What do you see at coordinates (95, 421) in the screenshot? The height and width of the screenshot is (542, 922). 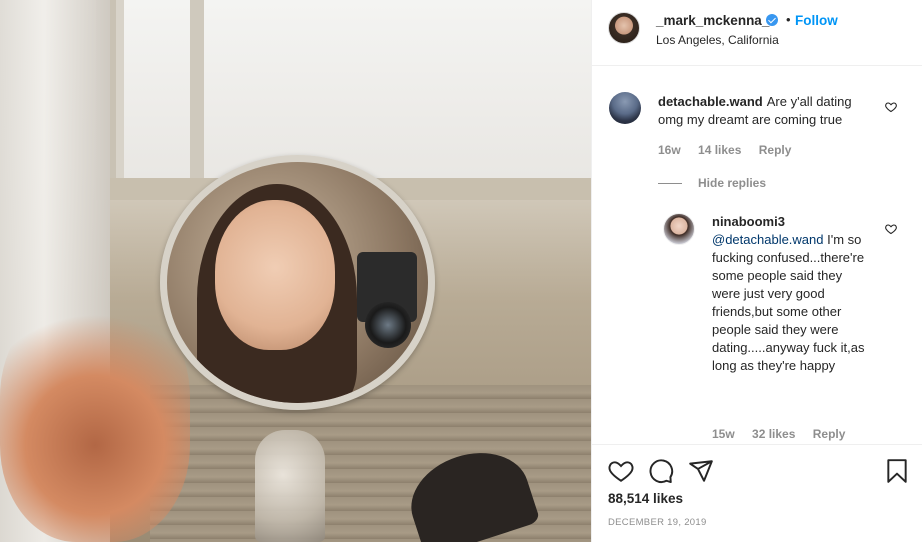 I see `photo-foreground-blur` at bounding box center [95, 421].